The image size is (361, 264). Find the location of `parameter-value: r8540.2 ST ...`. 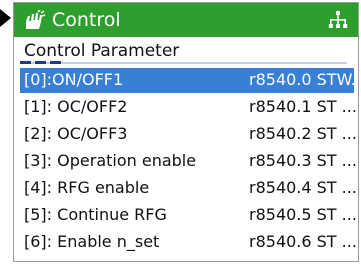

parameter-value: r8540.2 ST ... is located at coordinates (303, 133).